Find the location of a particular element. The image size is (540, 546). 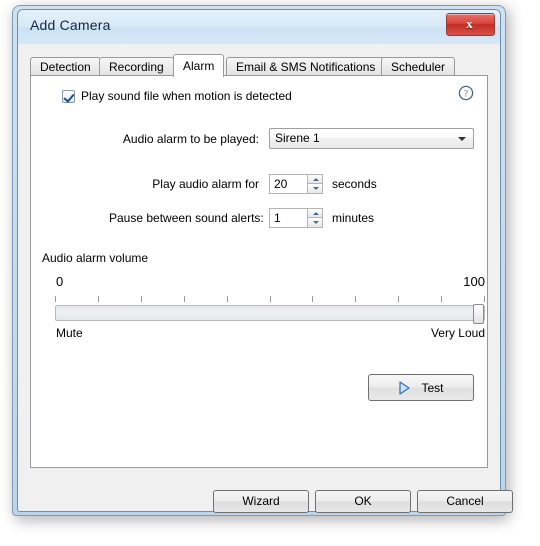

tab-detection: Detection is located at coordinates (65, 66).